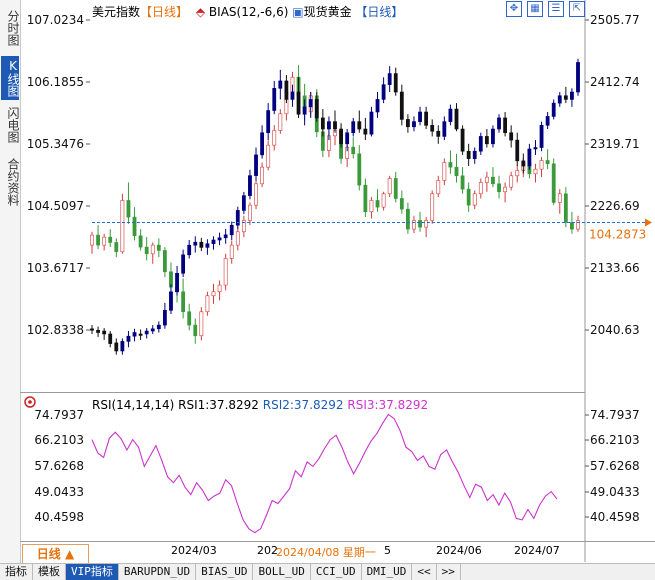 The image size is (655, 580). What do you see at coordinates (556, 9) in the screenshot?
I see `list-icon: ☰` at bounding box center [556, 9].